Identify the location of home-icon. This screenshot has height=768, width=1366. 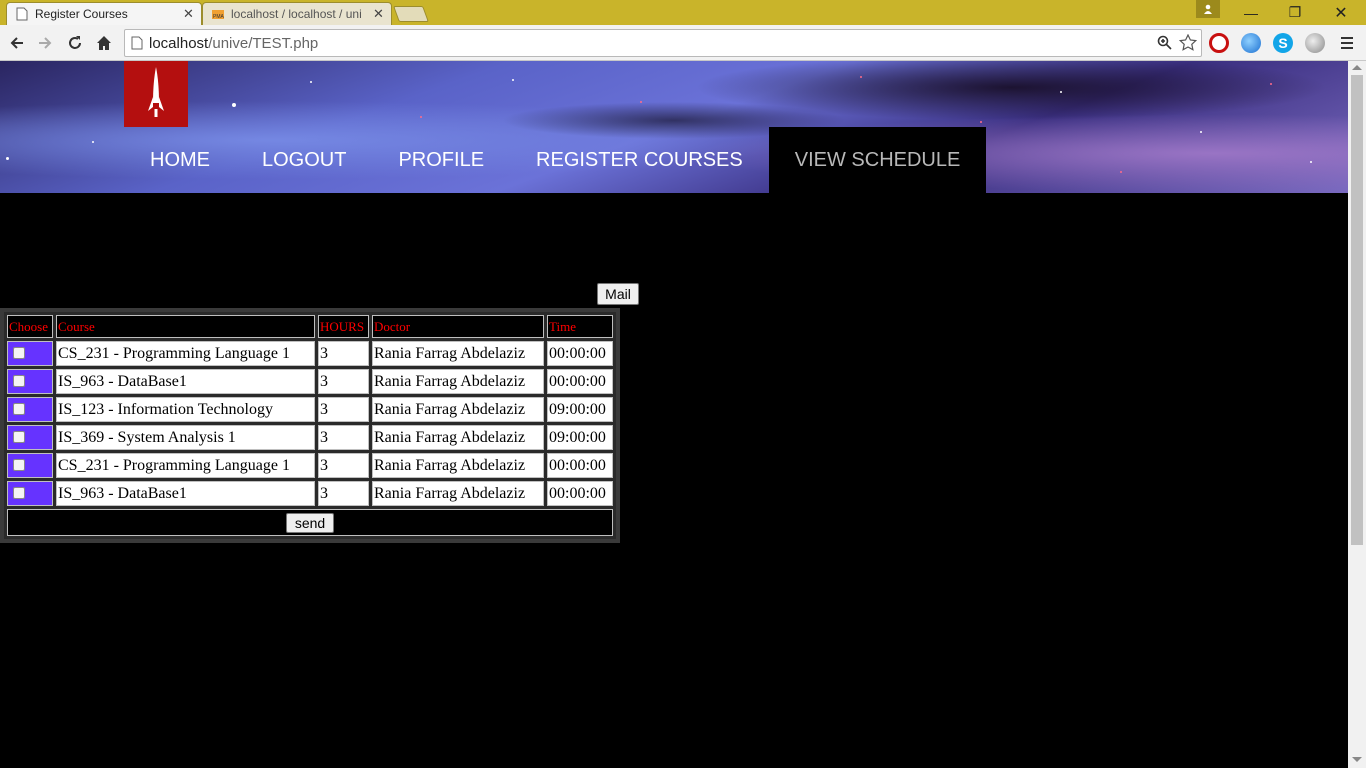
(104, 43).